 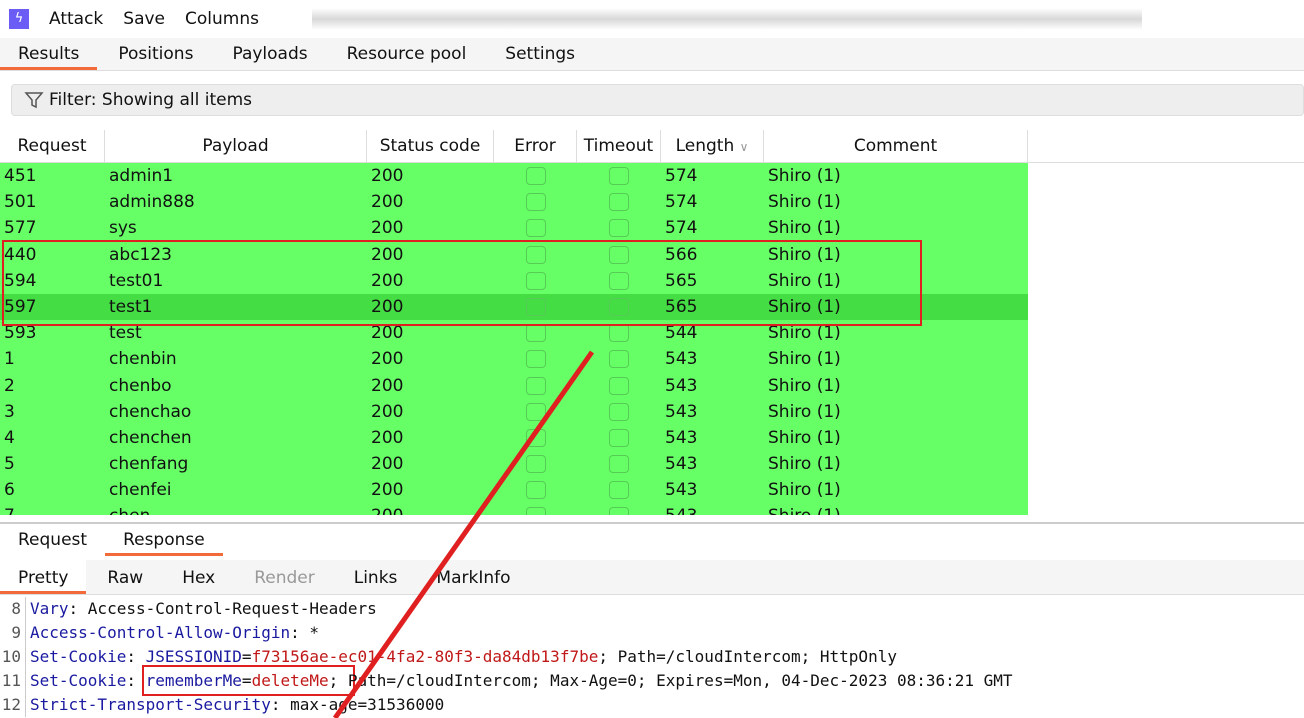 I want to click on tab-links: Links, so click(x=376, y=577).